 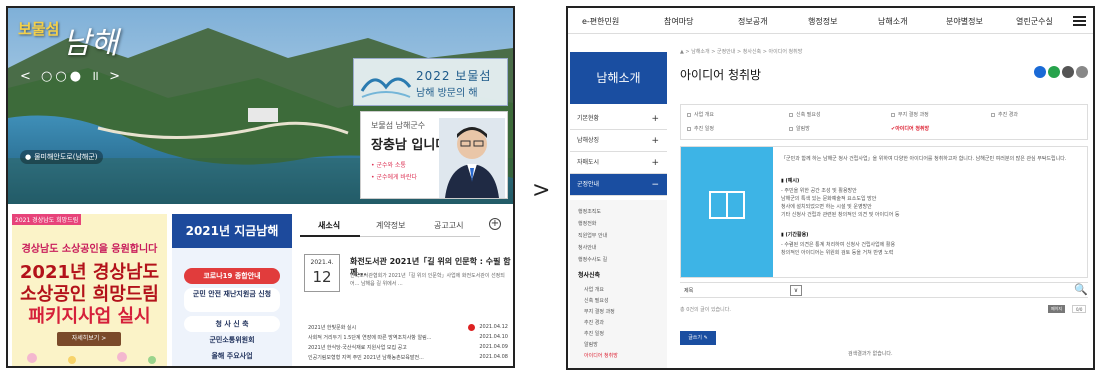 I want to click on page-button: 페이지, so click(x=1057, y=309).